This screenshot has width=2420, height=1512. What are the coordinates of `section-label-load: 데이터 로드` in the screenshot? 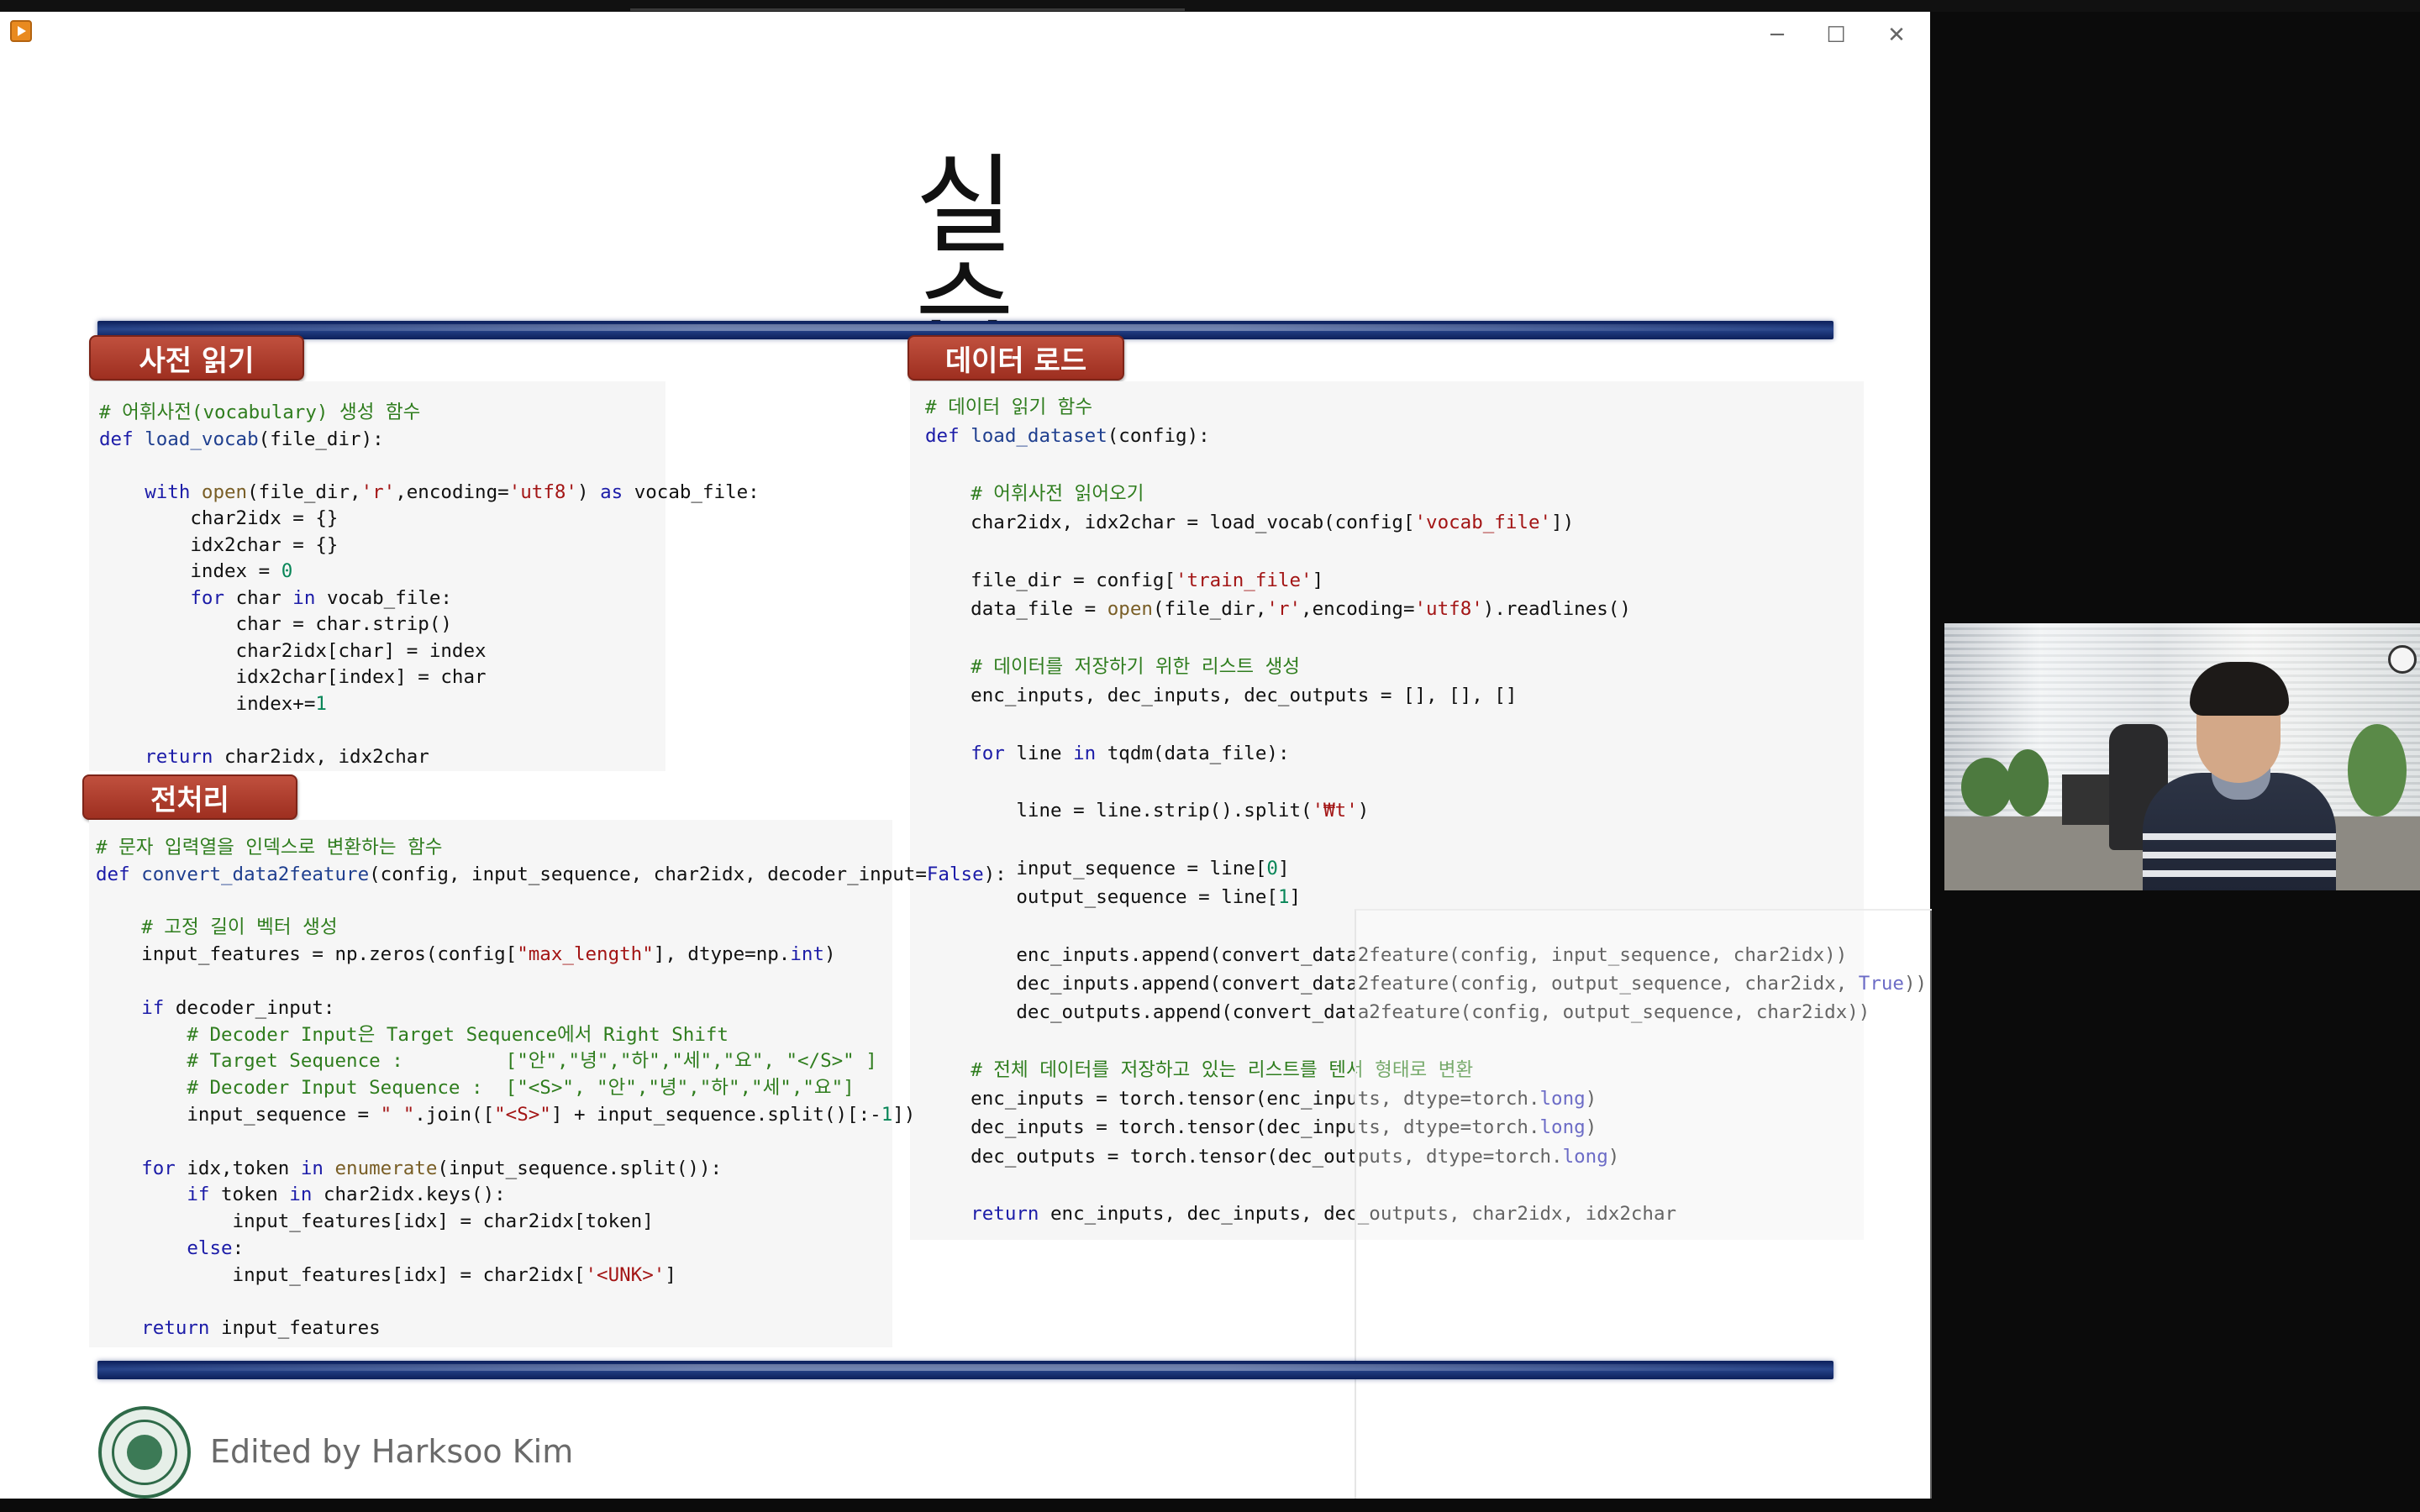 It's located at (1016, 358).